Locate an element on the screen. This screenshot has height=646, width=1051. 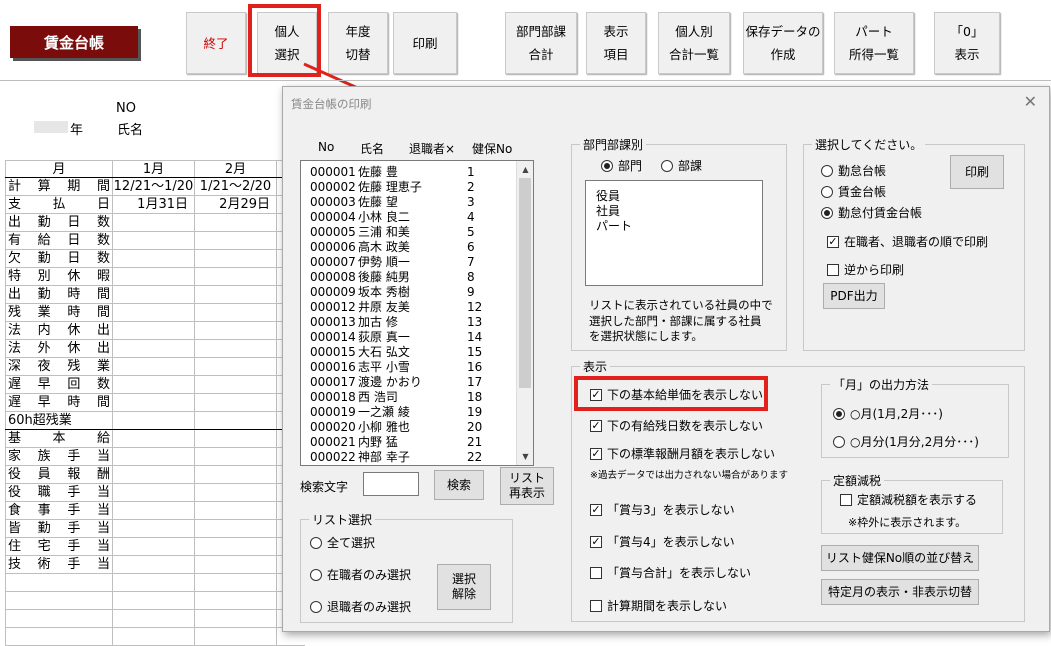
toolbar-button-end: 終了 is located at coordinates (216, 43).